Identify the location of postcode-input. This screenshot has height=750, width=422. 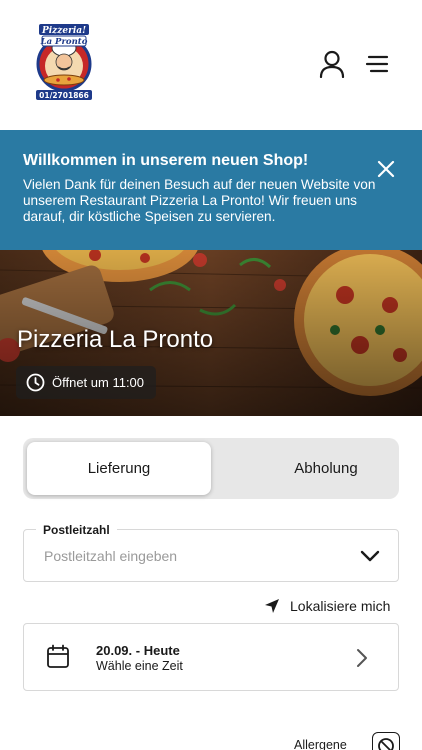
(194, 556).